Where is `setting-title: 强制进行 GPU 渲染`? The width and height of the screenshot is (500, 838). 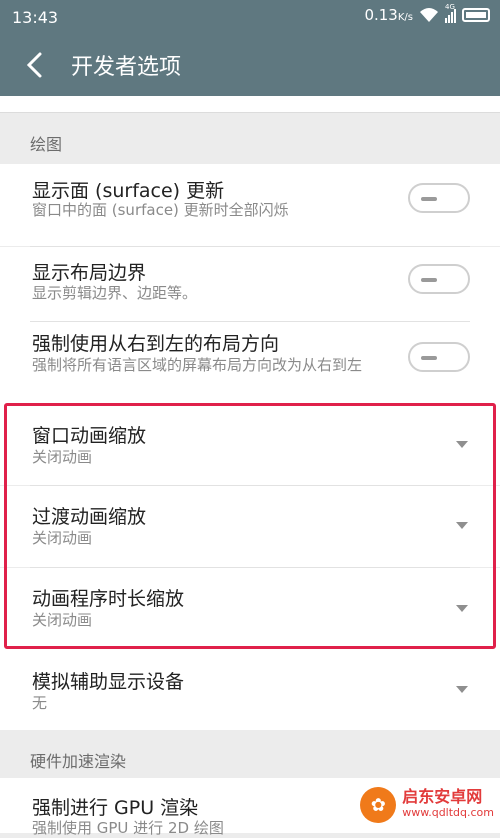
setting-title: 强制进行 GPU 渲染 is located at coordinates (115, 808).